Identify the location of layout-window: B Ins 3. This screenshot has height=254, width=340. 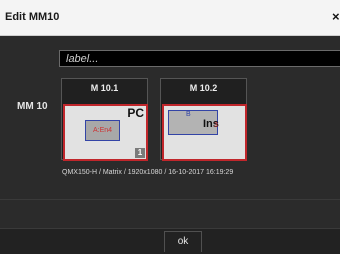
(193, 122).